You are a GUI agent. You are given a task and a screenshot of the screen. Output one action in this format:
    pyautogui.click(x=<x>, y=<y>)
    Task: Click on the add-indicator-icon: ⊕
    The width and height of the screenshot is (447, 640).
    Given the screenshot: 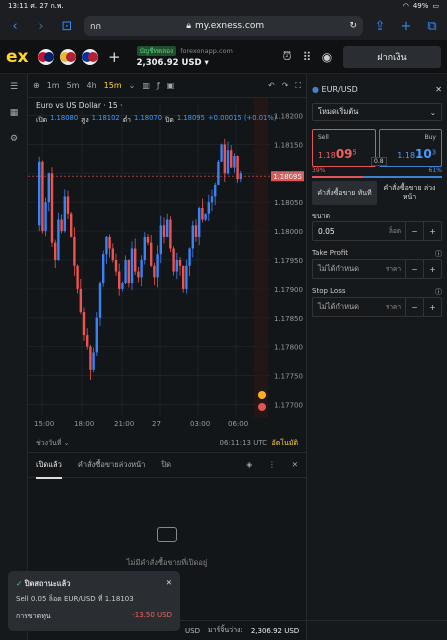 What is the action you would take?
    pyautogui.click(x=36, y=85)
    